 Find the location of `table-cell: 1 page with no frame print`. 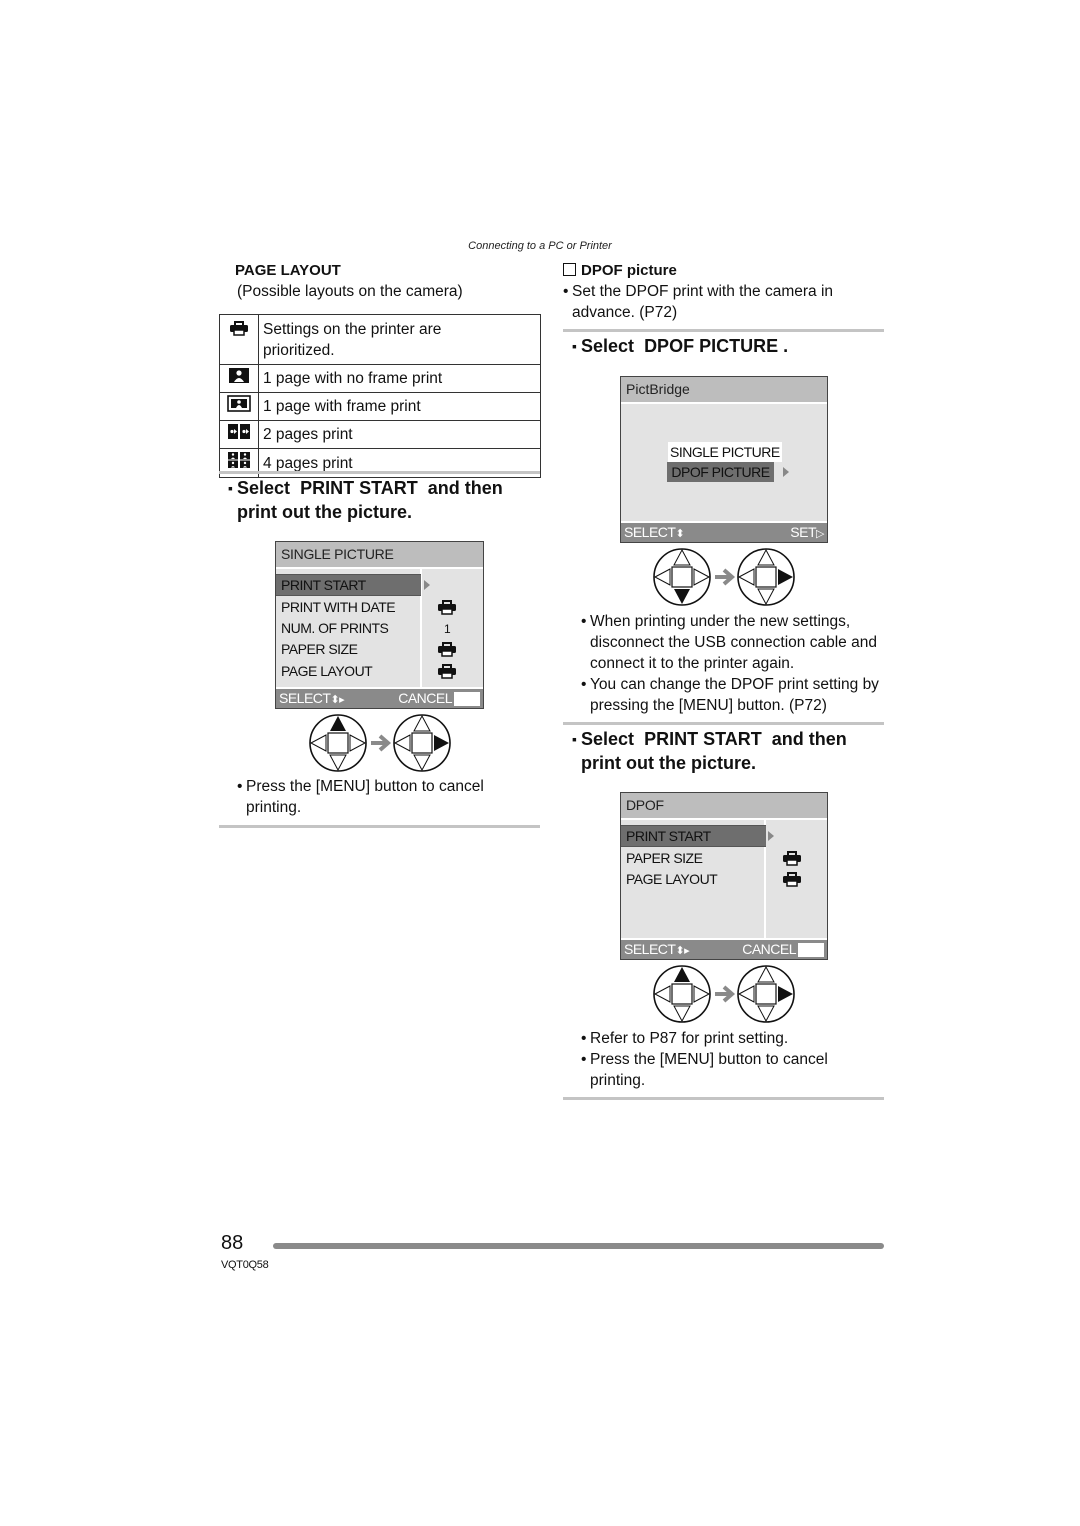

table-cell: 1 page with no frame print is located at coordinates (399, 378).